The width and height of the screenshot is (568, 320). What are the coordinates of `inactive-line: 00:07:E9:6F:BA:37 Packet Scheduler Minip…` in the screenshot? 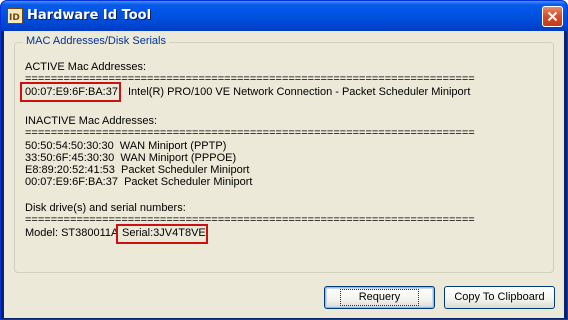 It's located at (139, 182).